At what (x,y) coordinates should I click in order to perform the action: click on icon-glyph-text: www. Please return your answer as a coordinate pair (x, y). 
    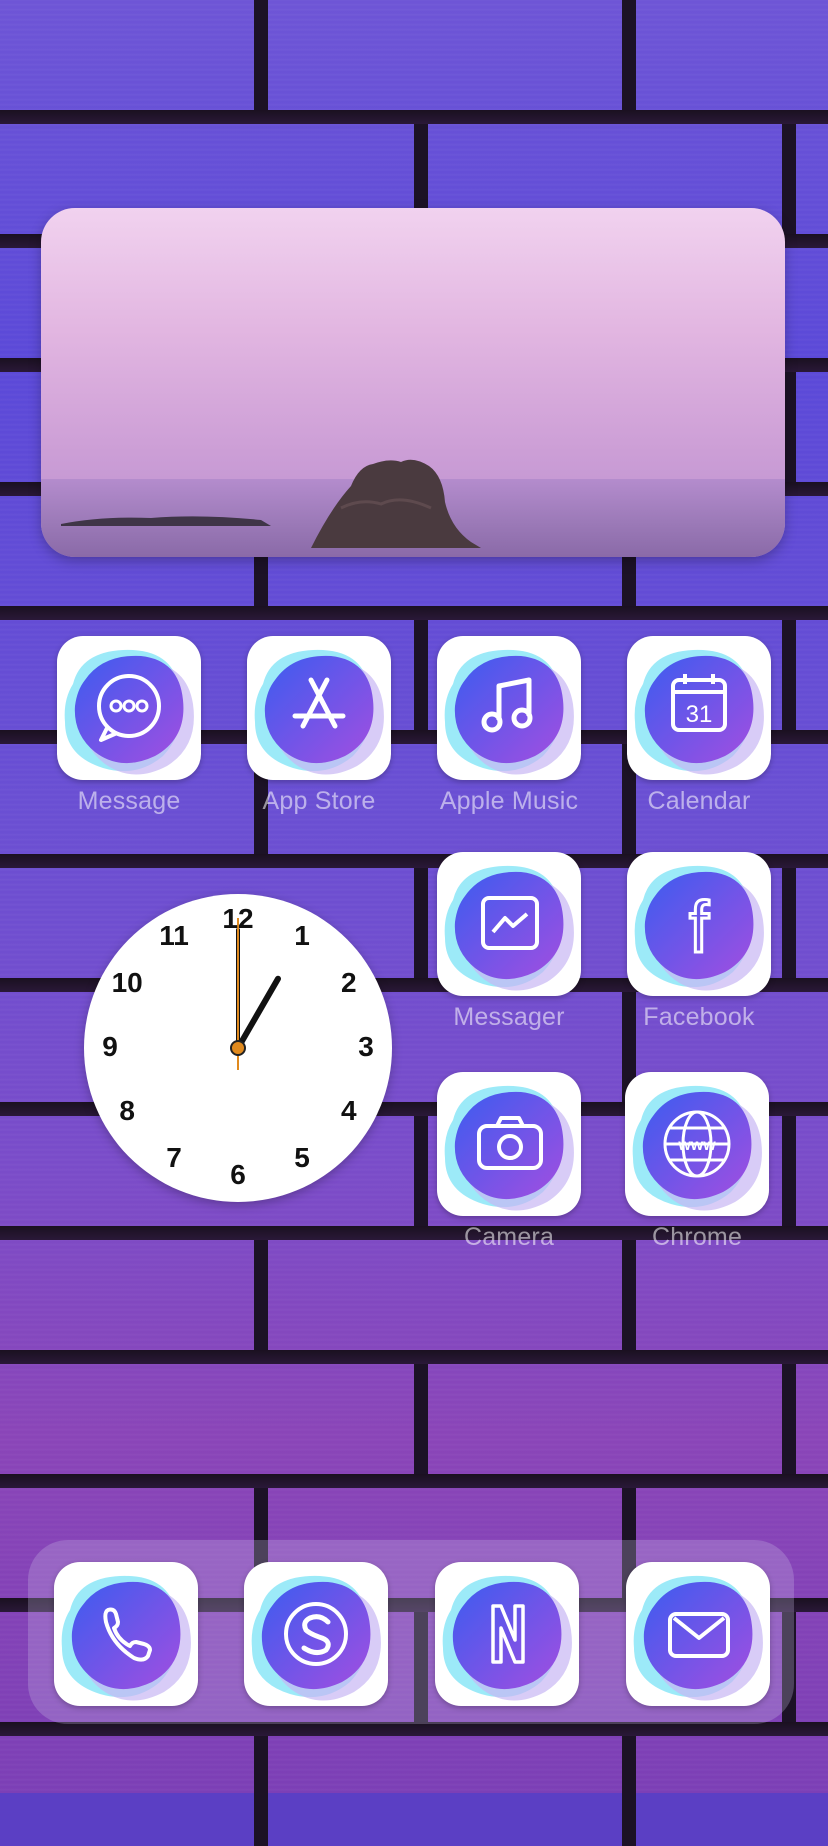
    Looking at the image, I should click on (696, 1145).